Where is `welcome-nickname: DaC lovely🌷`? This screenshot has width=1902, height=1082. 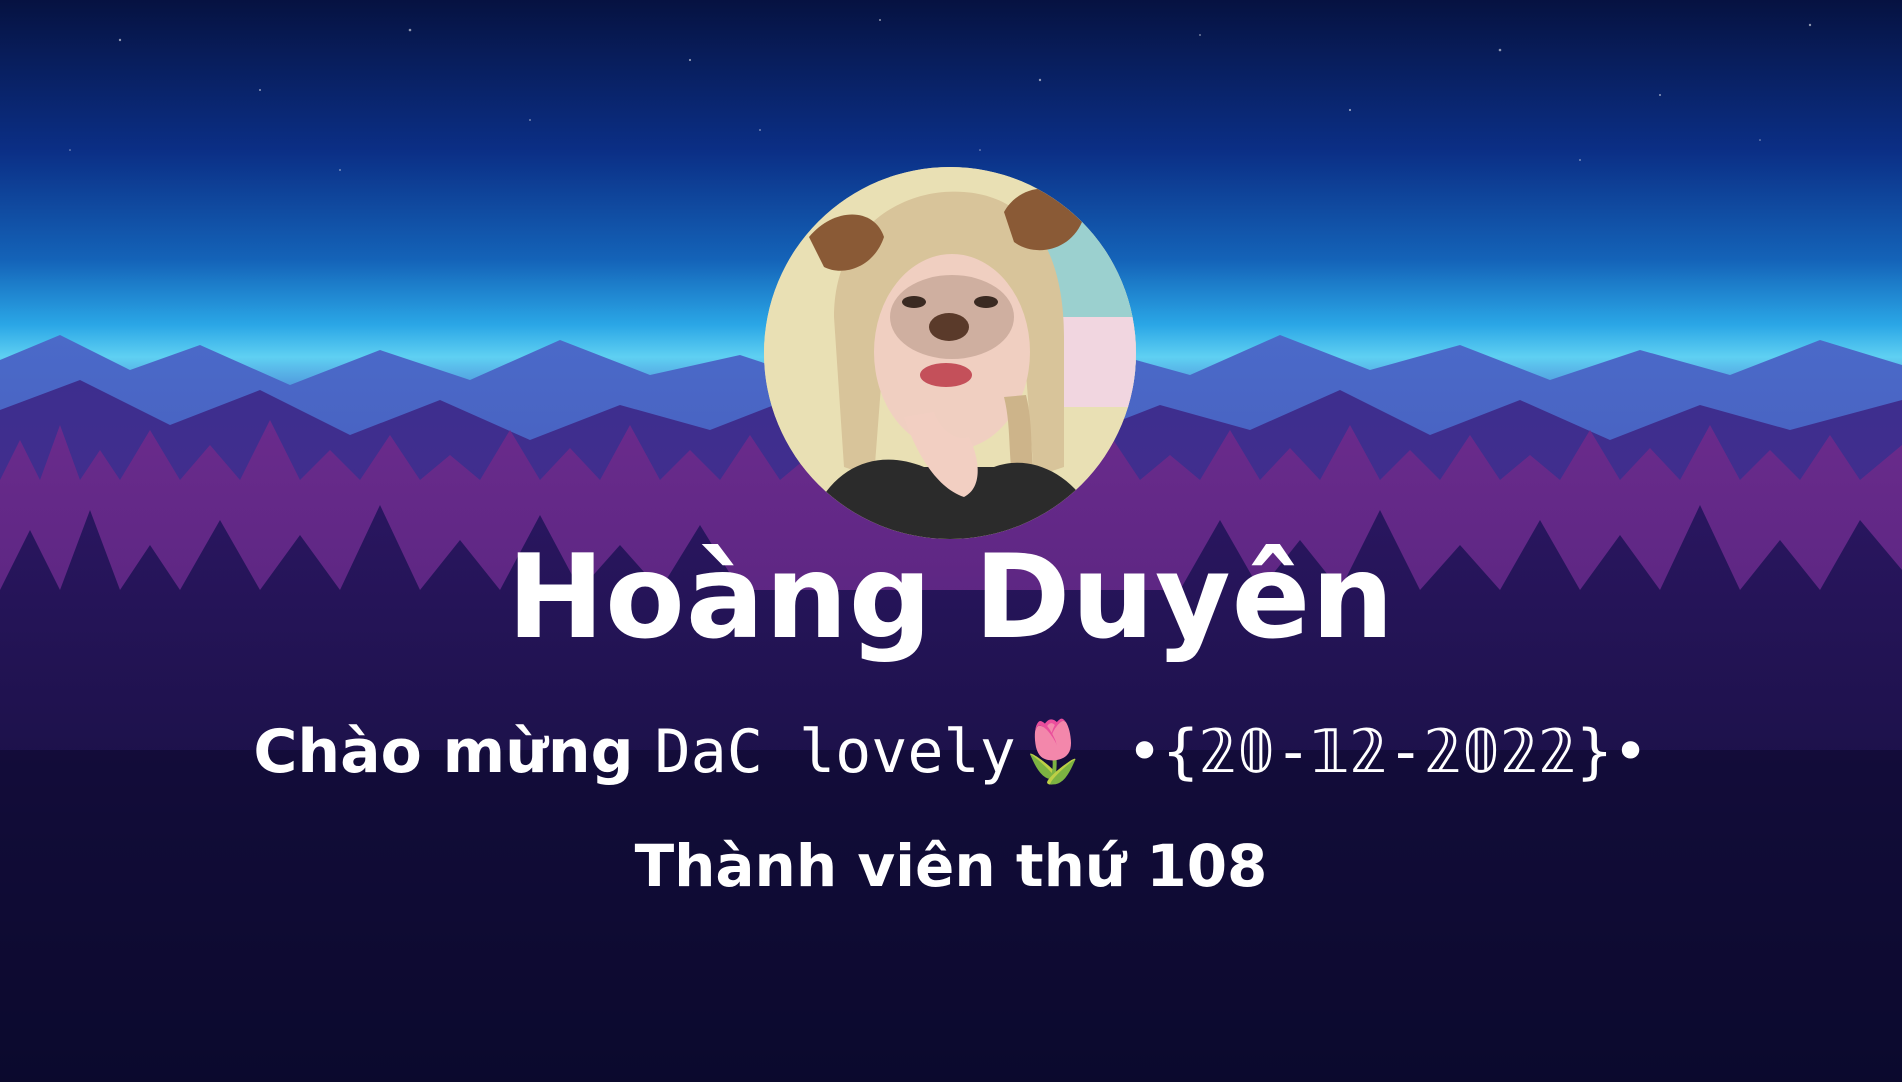 welcome-nickname: DaC lovely🌷 is located at coordinates (872, 752).